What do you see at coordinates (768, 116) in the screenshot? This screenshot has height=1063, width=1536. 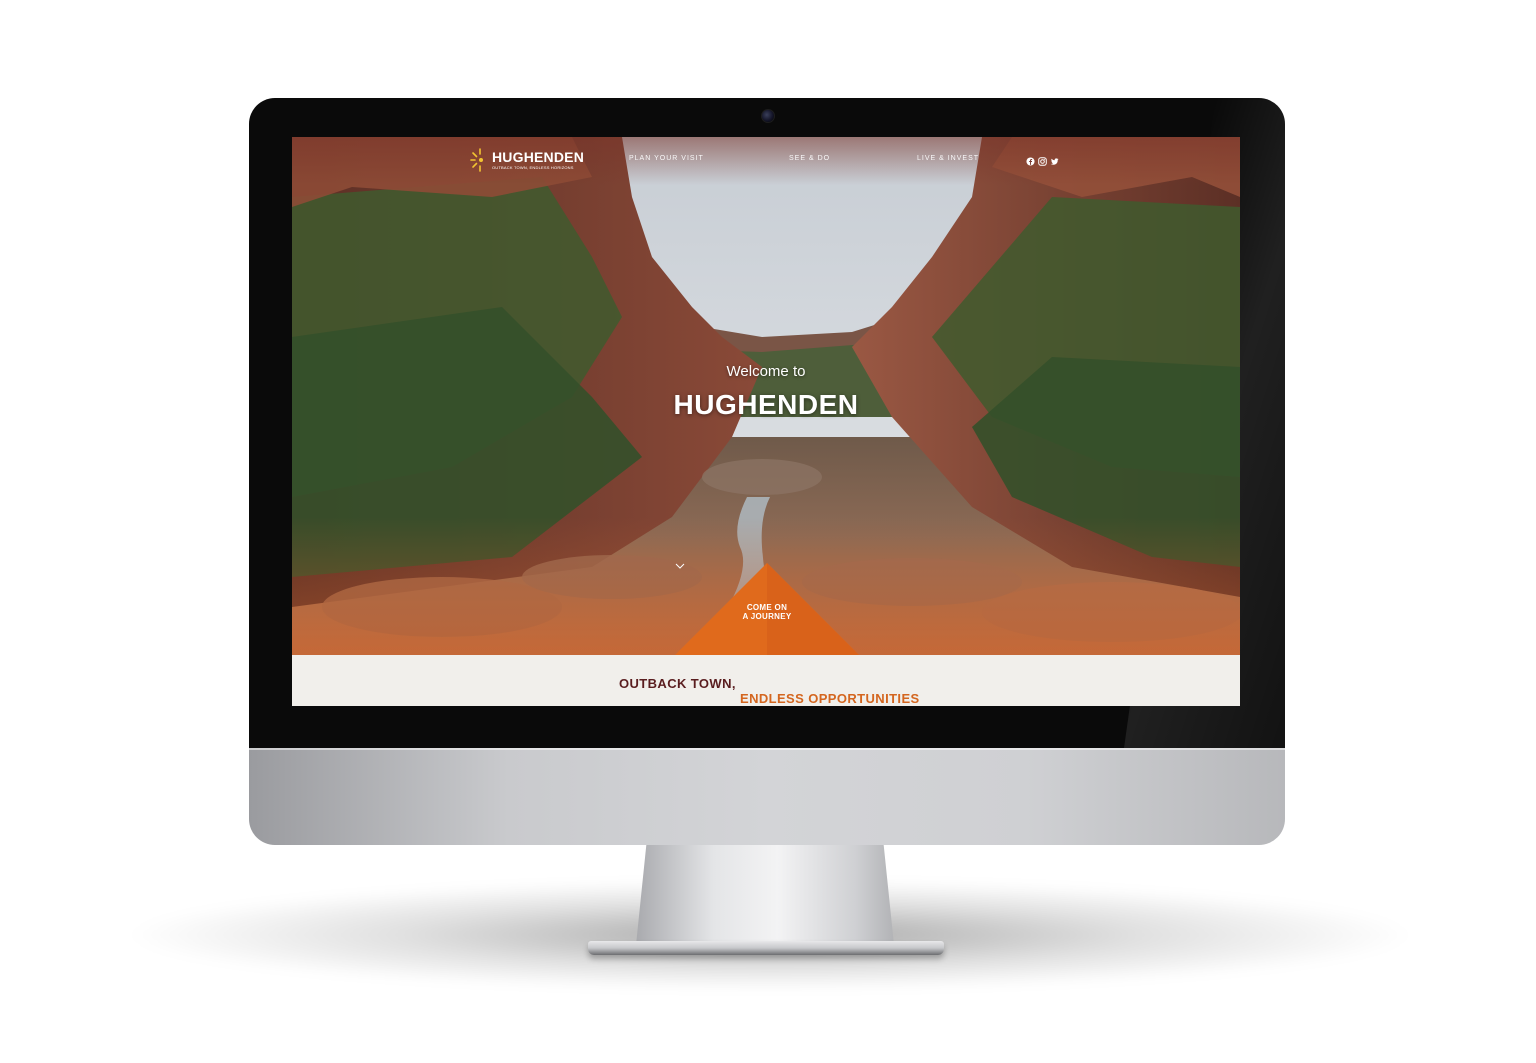 I see `webcam-icon` at bounding box center [768, 116].